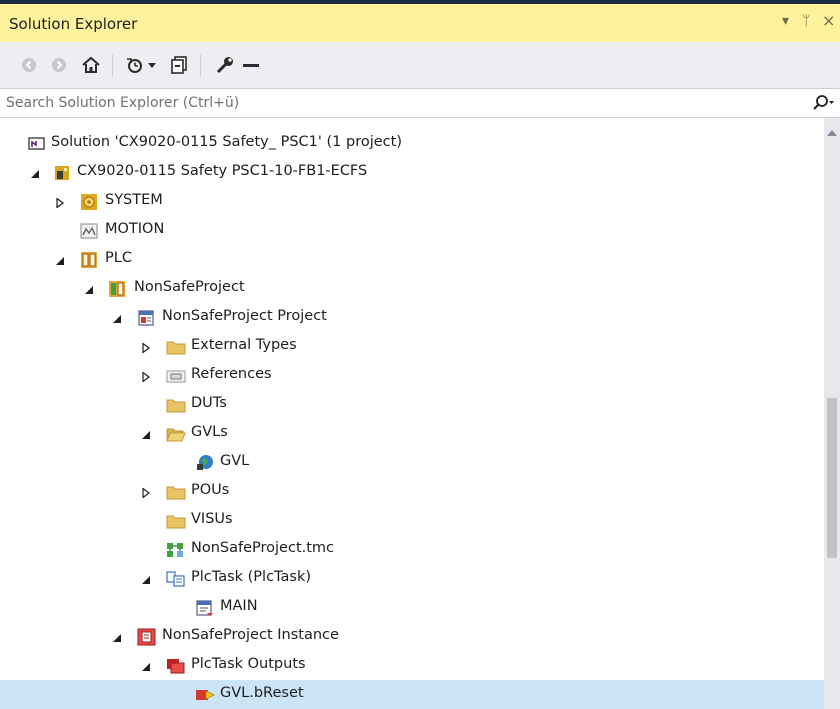 The image size is (840, 709). I want to click on tree-item-instance: NonSafeProject Instance, so click(412, 636).